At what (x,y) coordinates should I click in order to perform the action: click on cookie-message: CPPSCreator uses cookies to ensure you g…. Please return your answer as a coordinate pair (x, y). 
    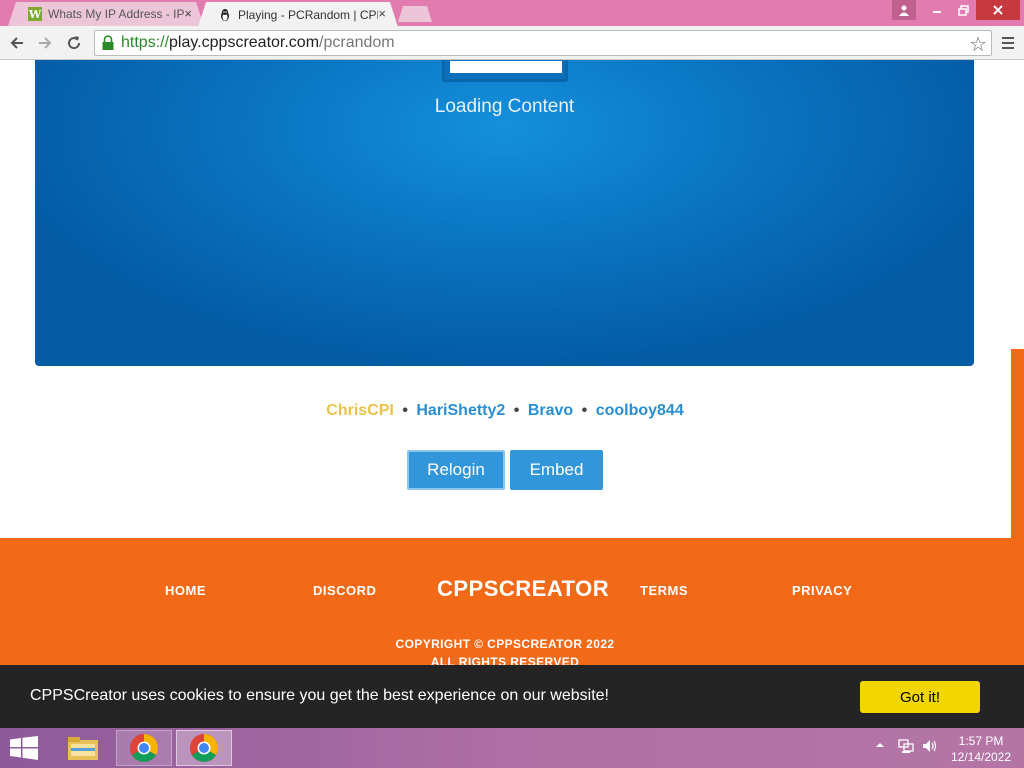
    Looking at the image, I should click on (319, 695).